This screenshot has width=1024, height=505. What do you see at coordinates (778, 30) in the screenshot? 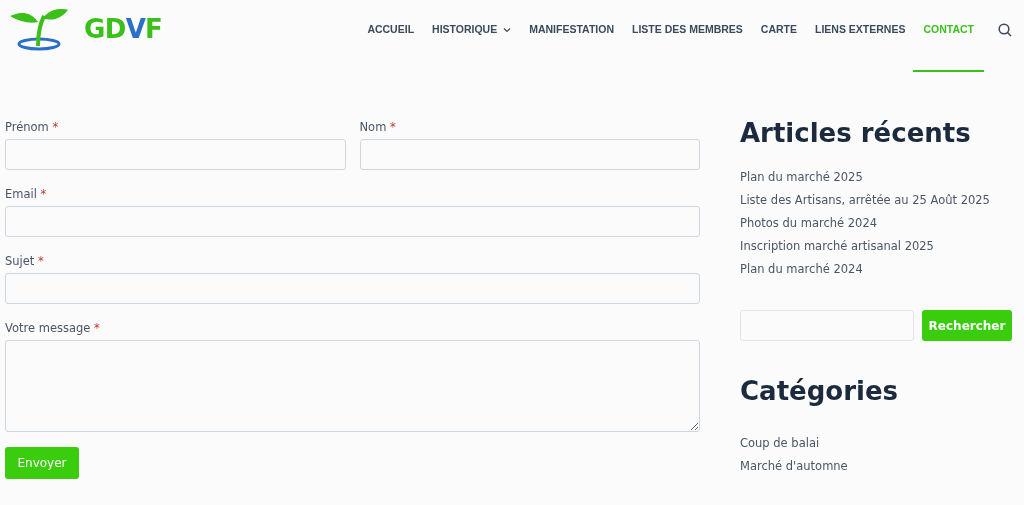
I see `nav-link: CARTE` at bounding box center [778, 30].